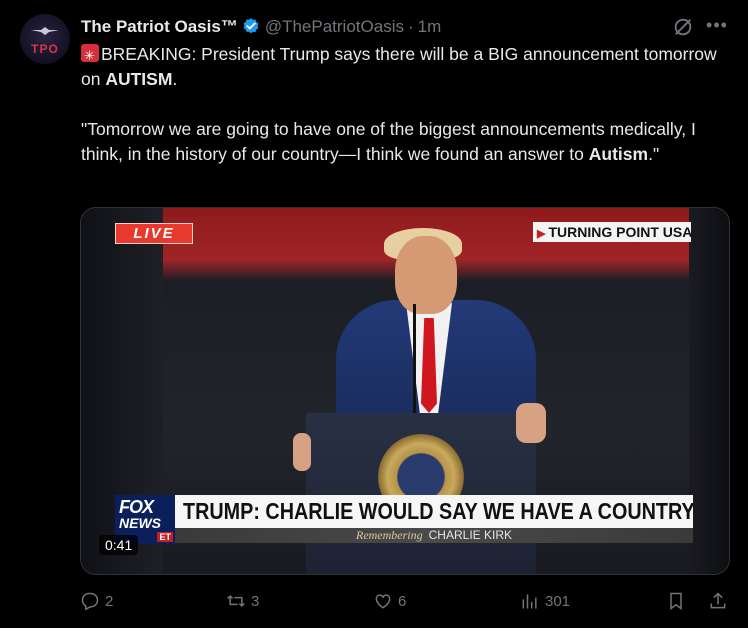 Image resolution: width=748 pixels, height=628 pixels. What do you see at coordinates (620, 232) in the screenshot?
I see `source-label-text: TURNING POINT USA` at bounding box center [620, 232].